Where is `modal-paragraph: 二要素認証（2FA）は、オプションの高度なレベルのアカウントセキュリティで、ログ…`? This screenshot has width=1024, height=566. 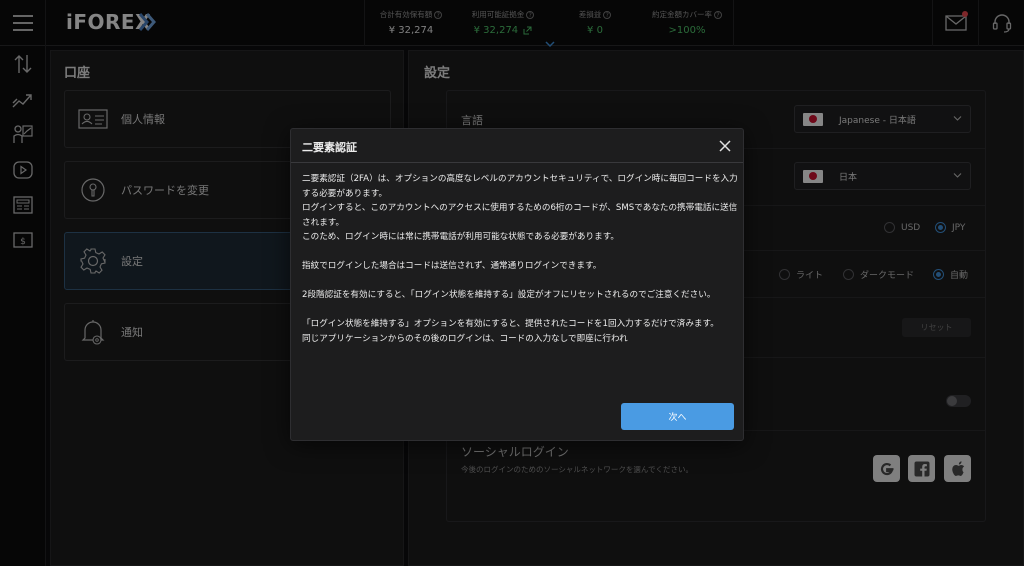
modal-paragraph: 二要素認証（2FA）は、オプションの高度なレベルのアカウントセキュリティで、ログ… is located at coordinates (520, 186).